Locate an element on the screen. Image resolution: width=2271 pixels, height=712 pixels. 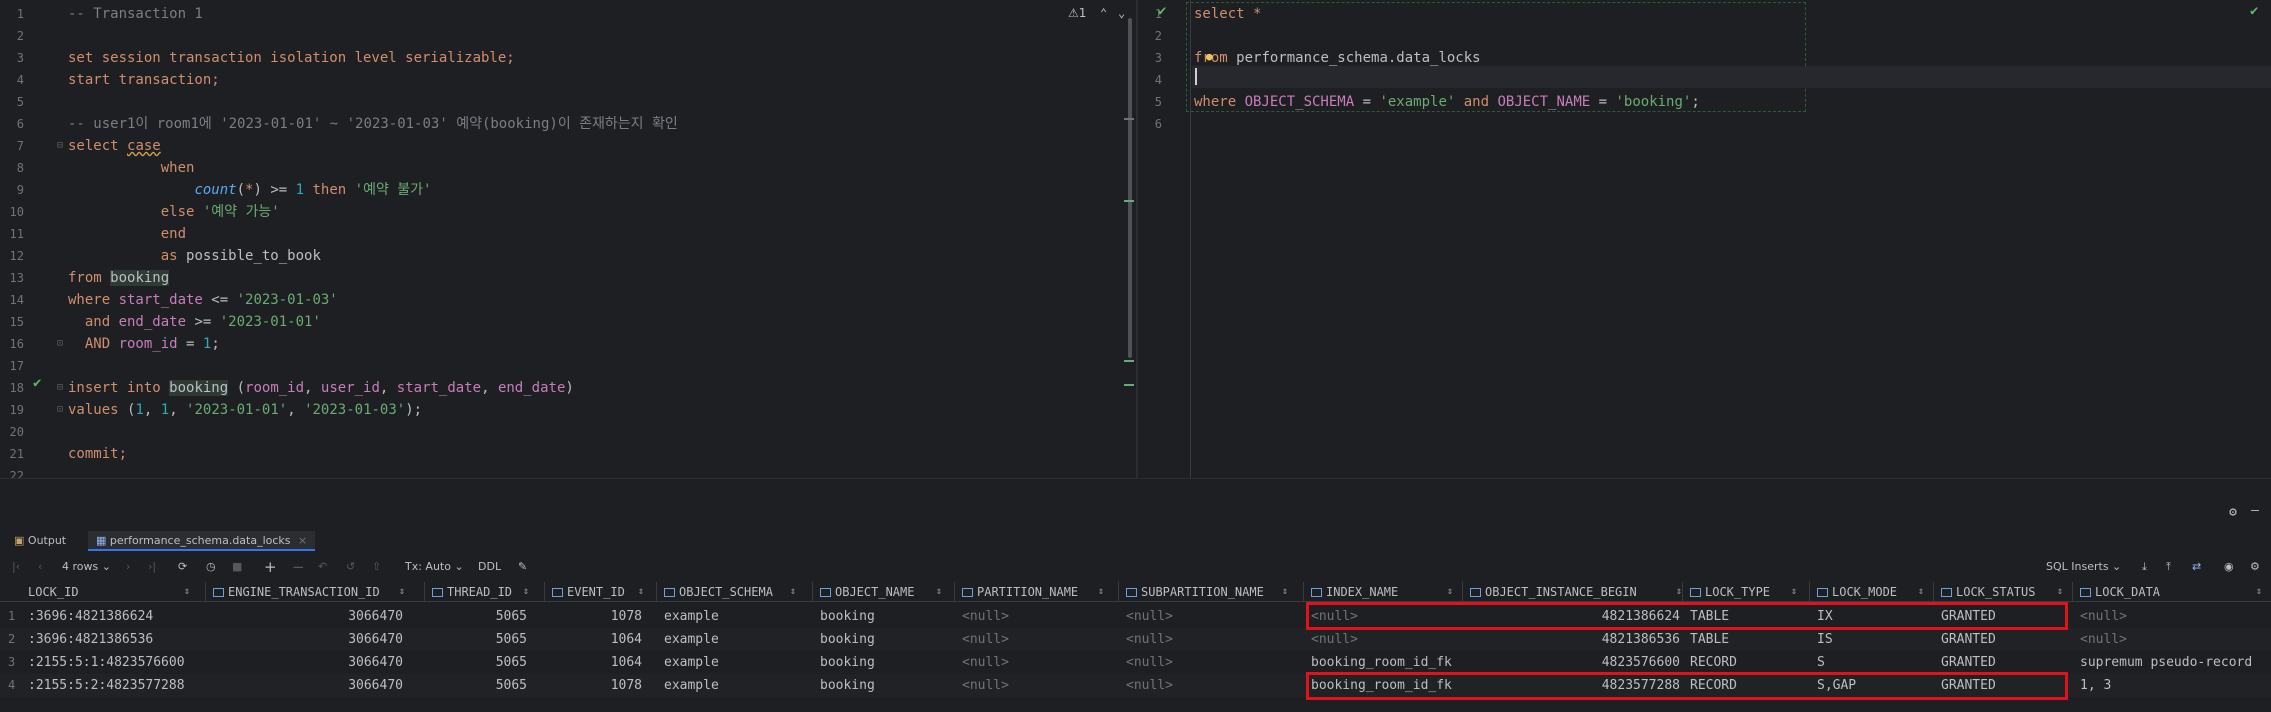
cell-lock_type: TABLE is located at coordinates (1745, 639).